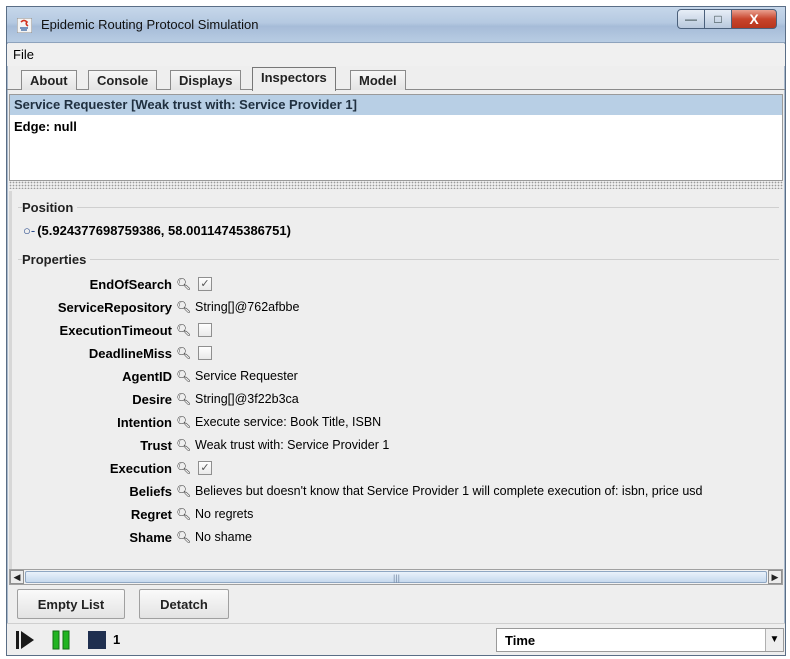 The width and height of the screenshot is (790, 659). What do you see at coordinates (150, 491) in the screenshot?
I see `property-label: Beliefs` at bounding box center [150, 491].